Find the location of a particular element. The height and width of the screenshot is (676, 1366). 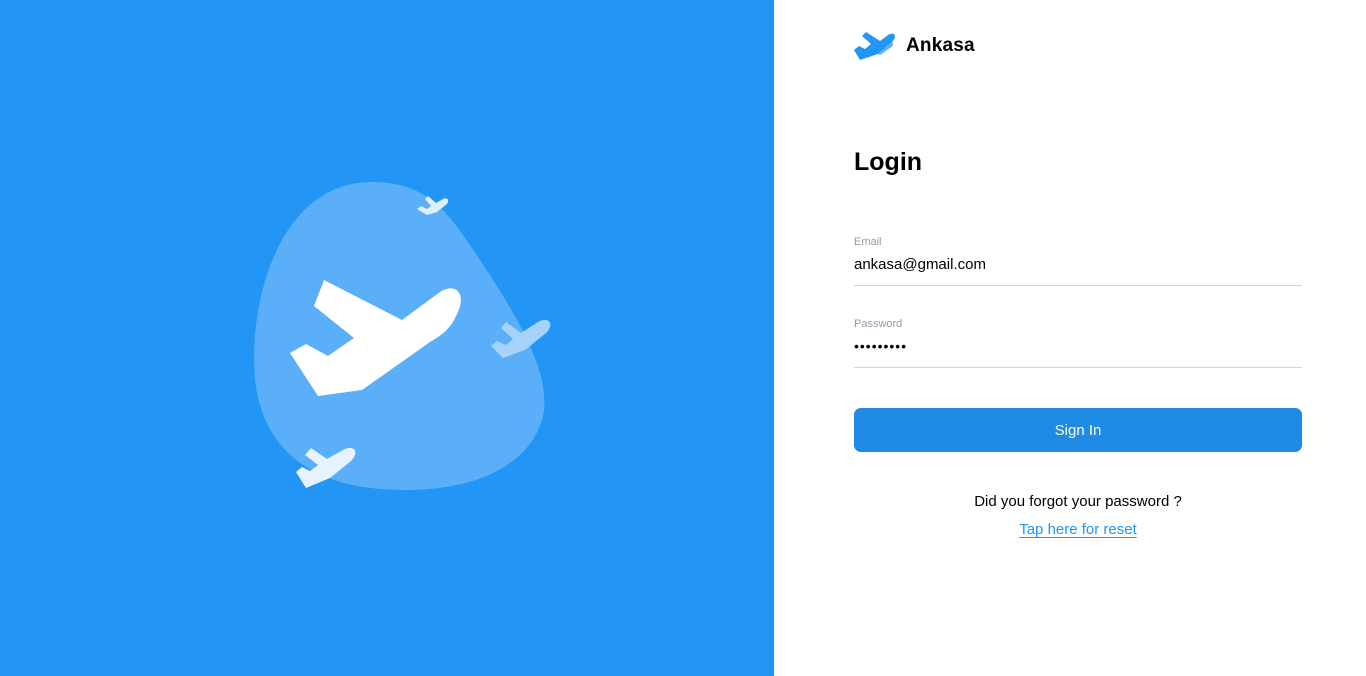

page-title: Login is located at coordinates (888, 162).